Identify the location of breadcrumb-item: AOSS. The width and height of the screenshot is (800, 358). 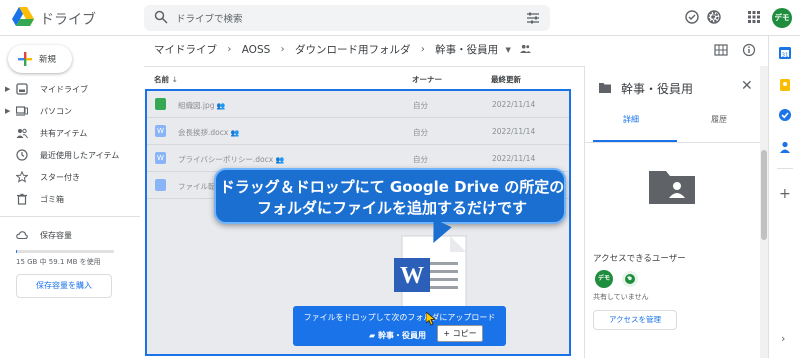
(256, 50).